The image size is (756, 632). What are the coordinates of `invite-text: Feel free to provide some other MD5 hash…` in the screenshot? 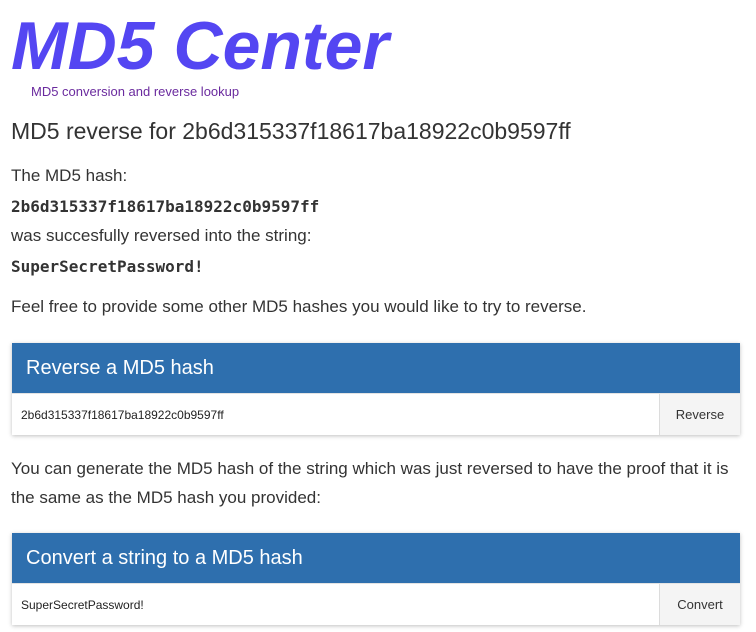 It's located at (299, 306).